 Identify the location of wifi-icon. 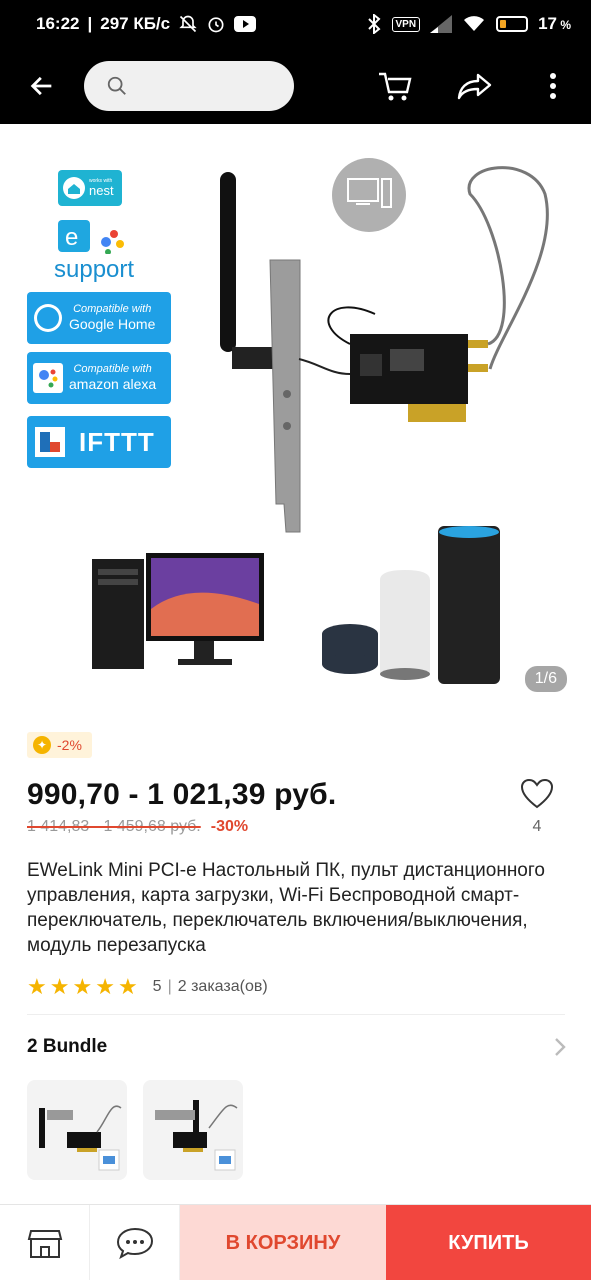
(474, 23).